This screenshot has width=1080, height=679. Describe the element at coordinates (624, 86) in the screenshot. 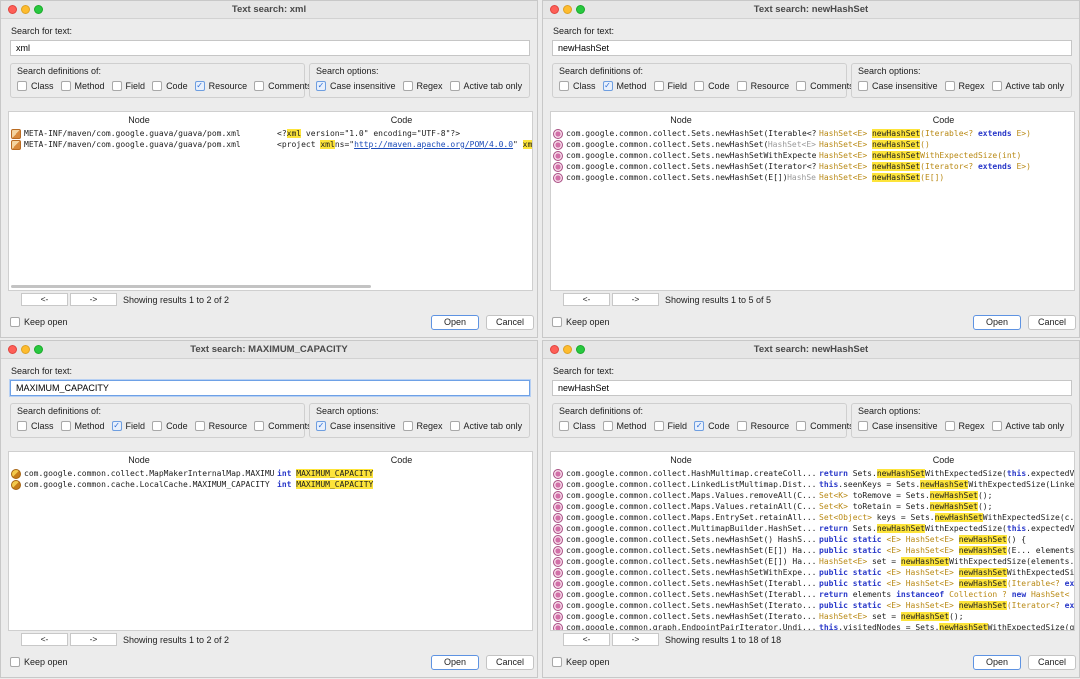

I see `checkbox-method: ✓ Method` at that location.